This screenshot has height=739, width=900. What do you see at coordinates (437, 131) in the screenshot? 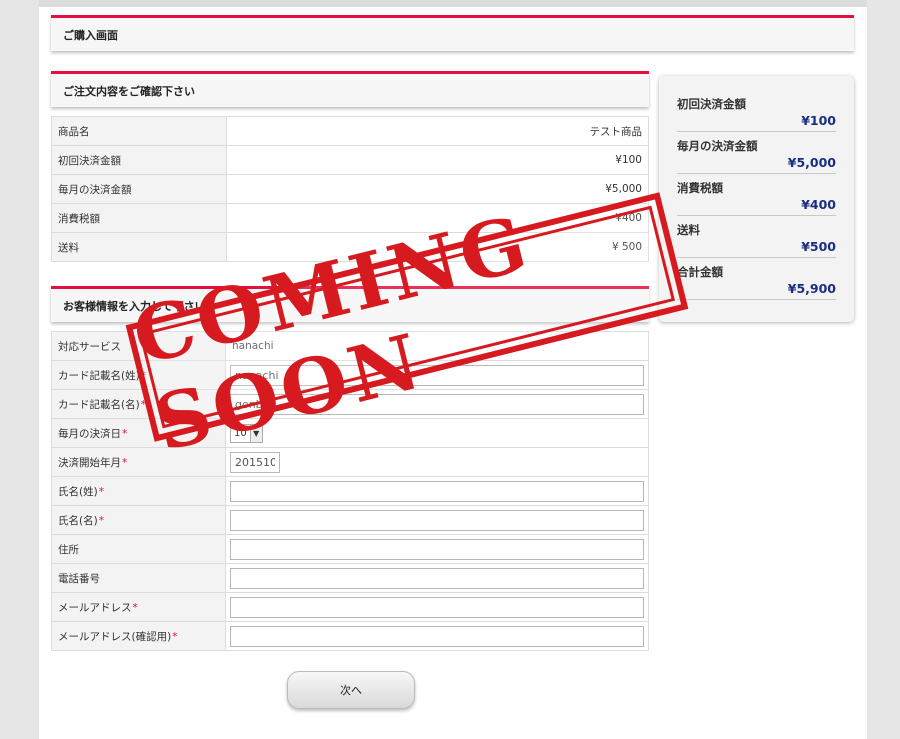
I see `row-value: テスト商品` at bounding box center [437, 131].